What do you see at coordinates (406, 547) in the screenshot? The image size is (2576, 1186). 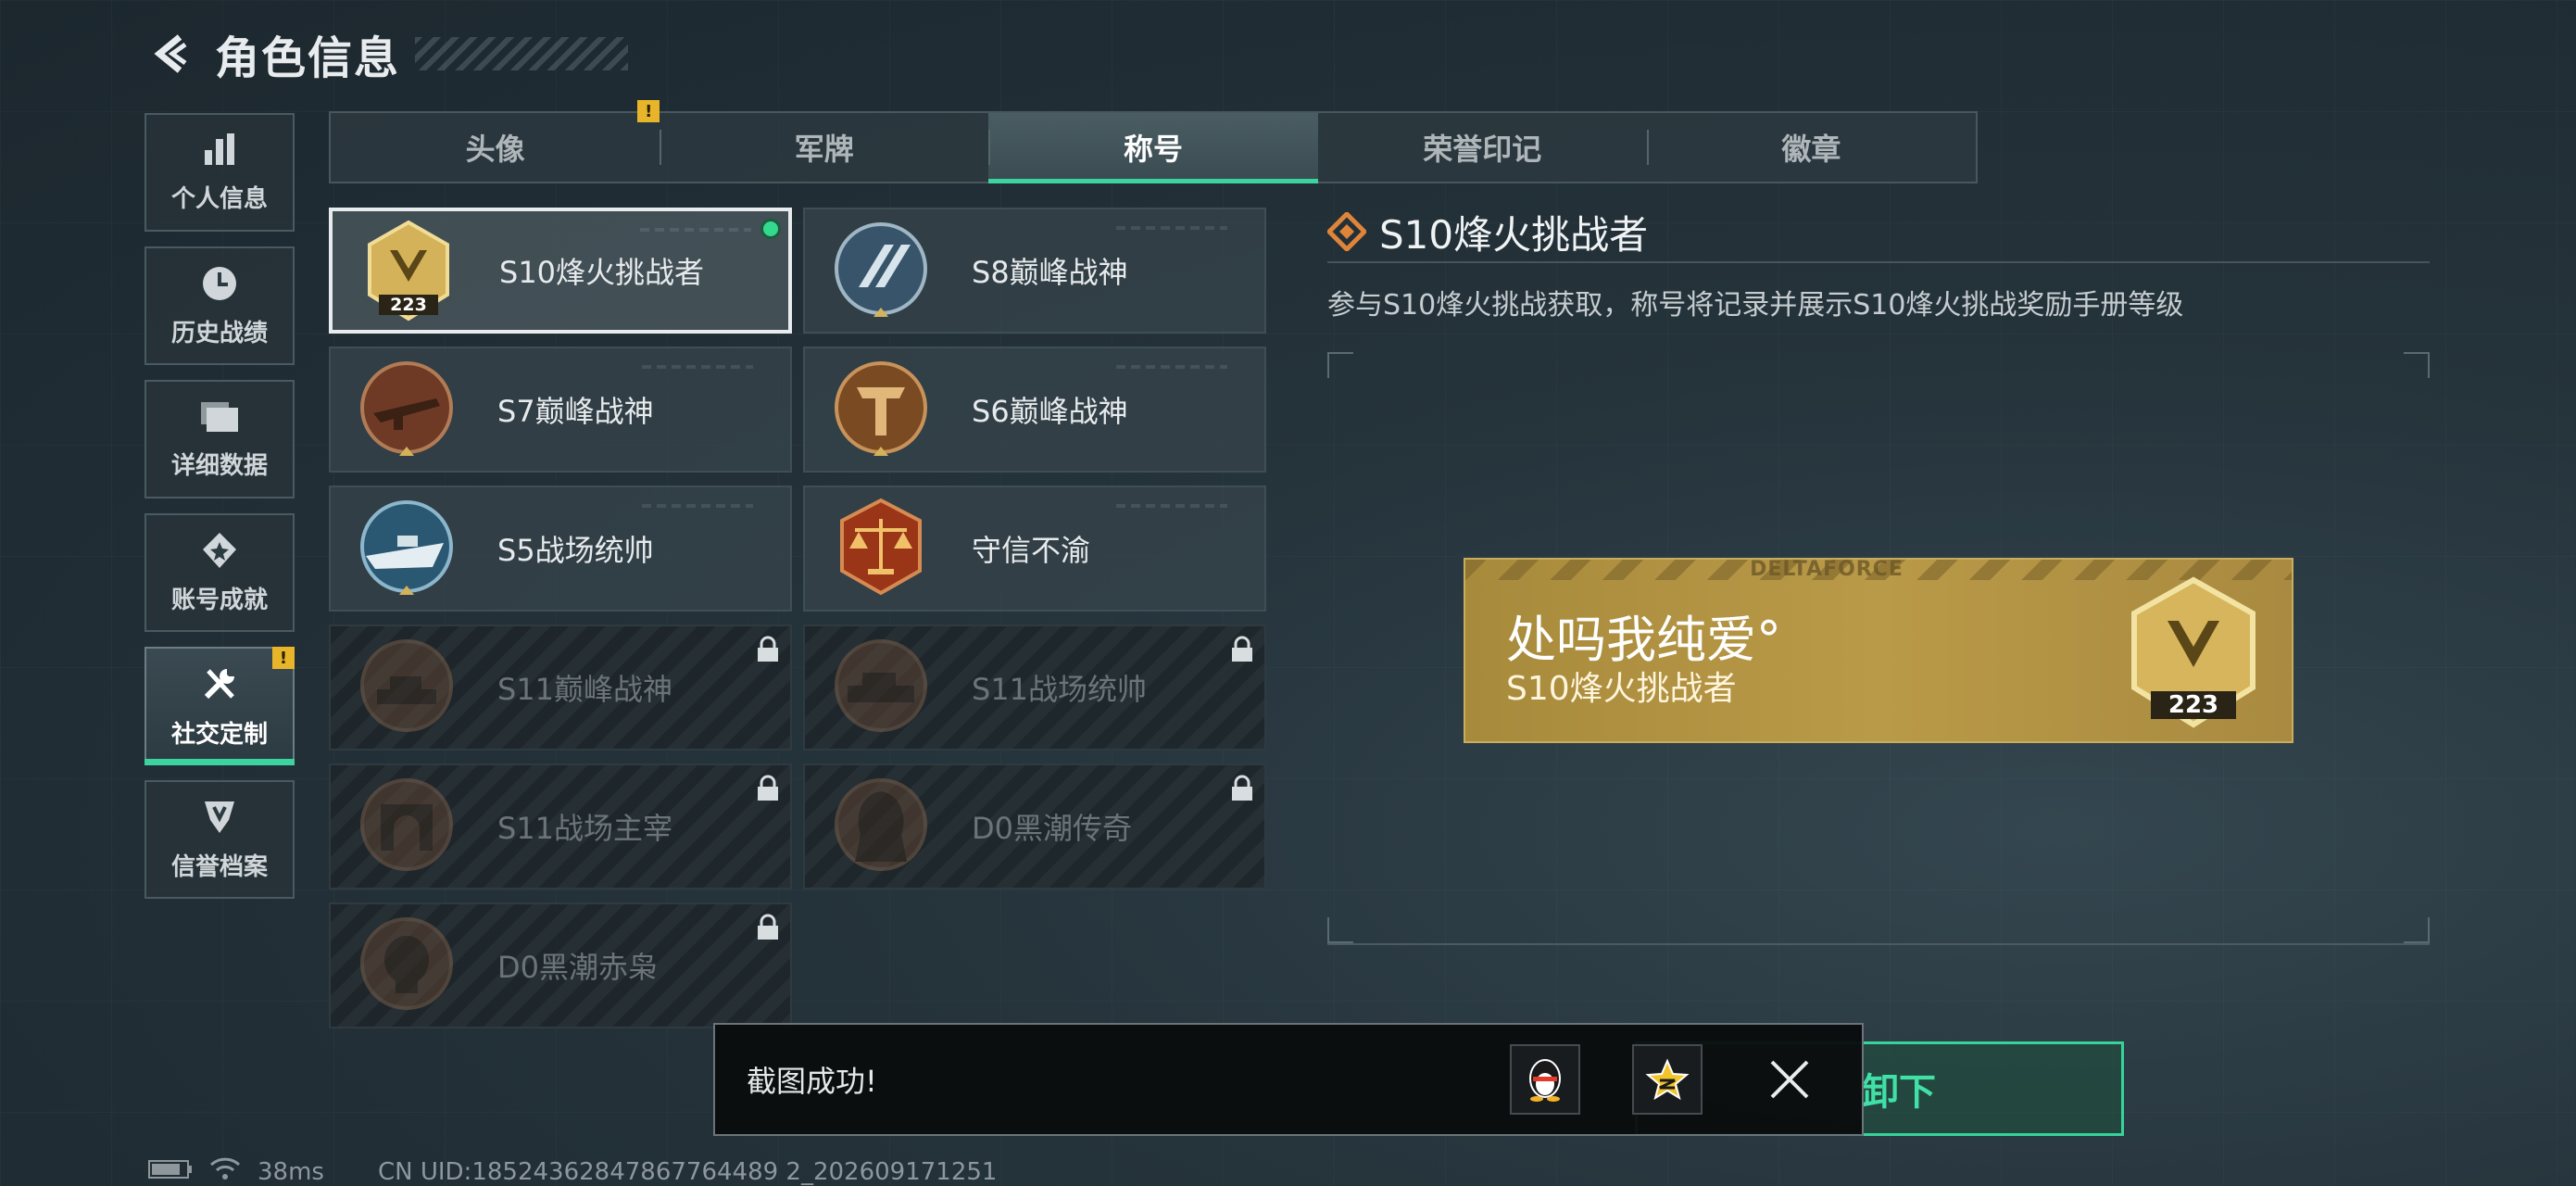 I see `boat-emblem-icon` at bounding box center [406, 547].